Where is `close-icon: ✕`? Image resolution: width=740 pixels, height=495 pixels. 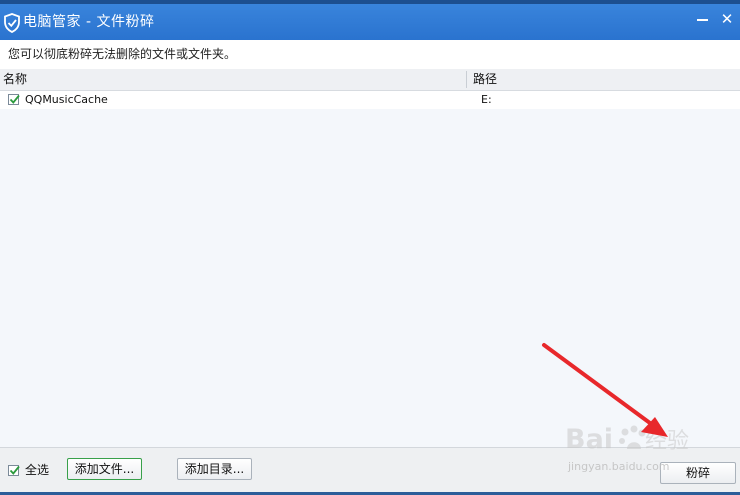 close-icon: ✕ is located at coordinates (727, 19).